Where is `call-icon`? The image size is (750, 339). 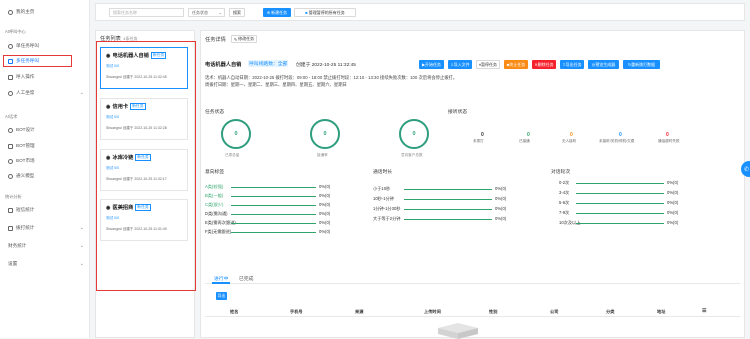
call-icon is located at coordinates (10, 46).